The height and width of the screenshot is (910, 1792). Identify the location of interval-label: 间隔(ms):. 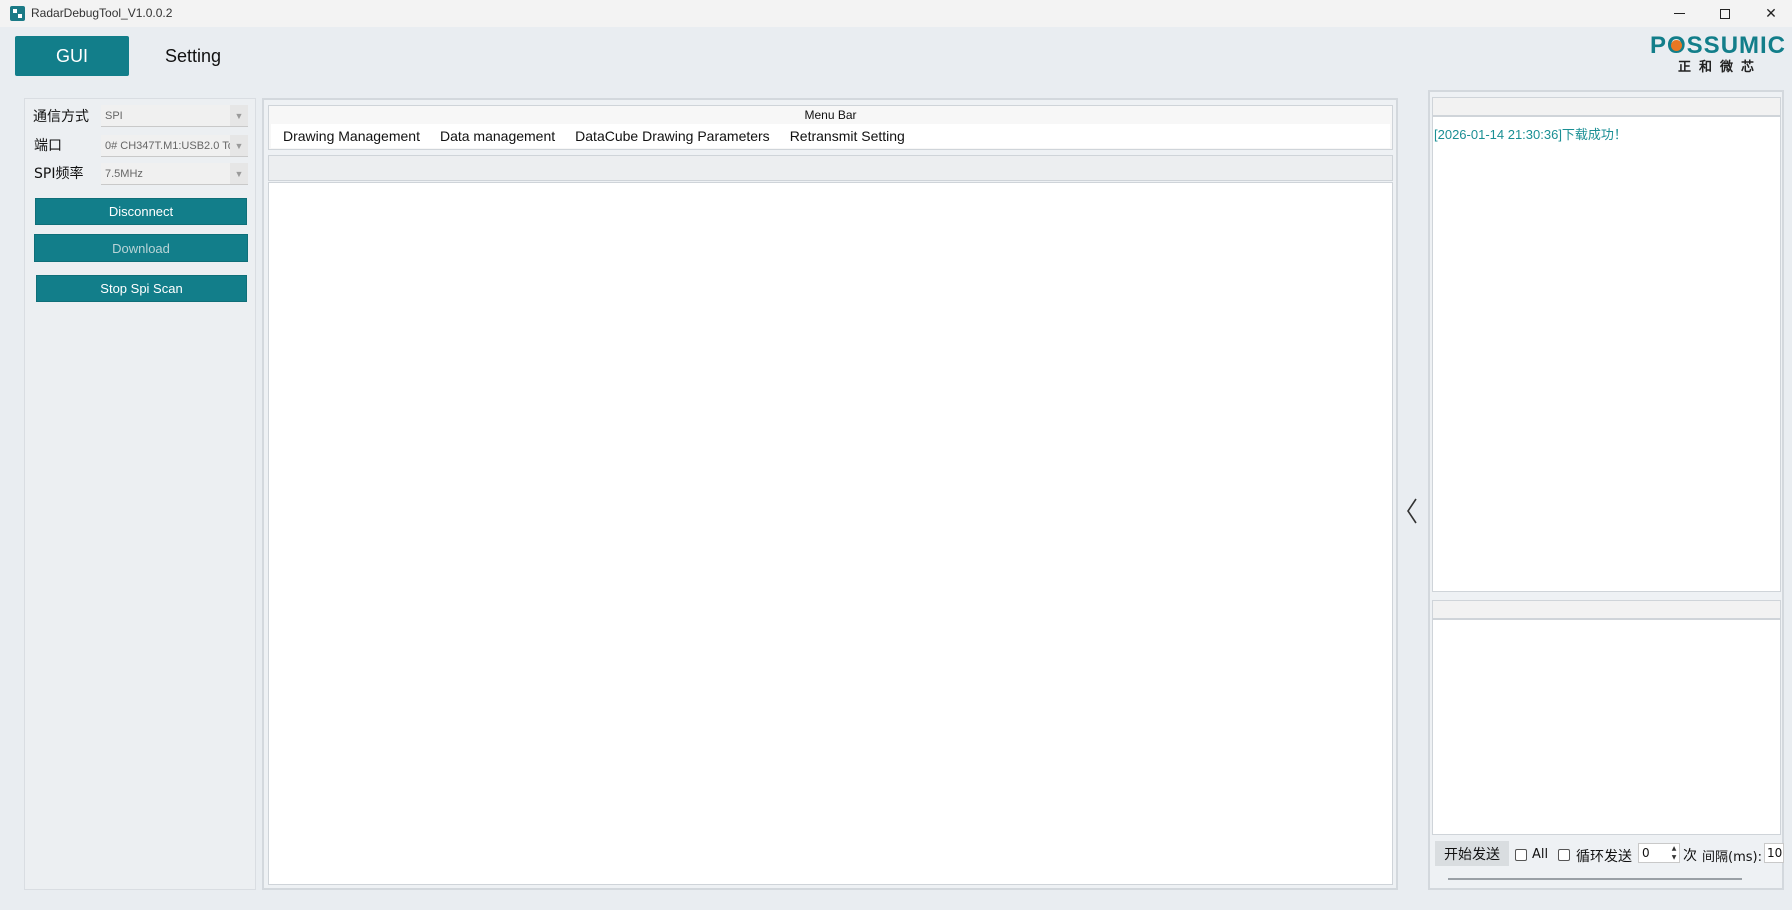
(1732, 857).